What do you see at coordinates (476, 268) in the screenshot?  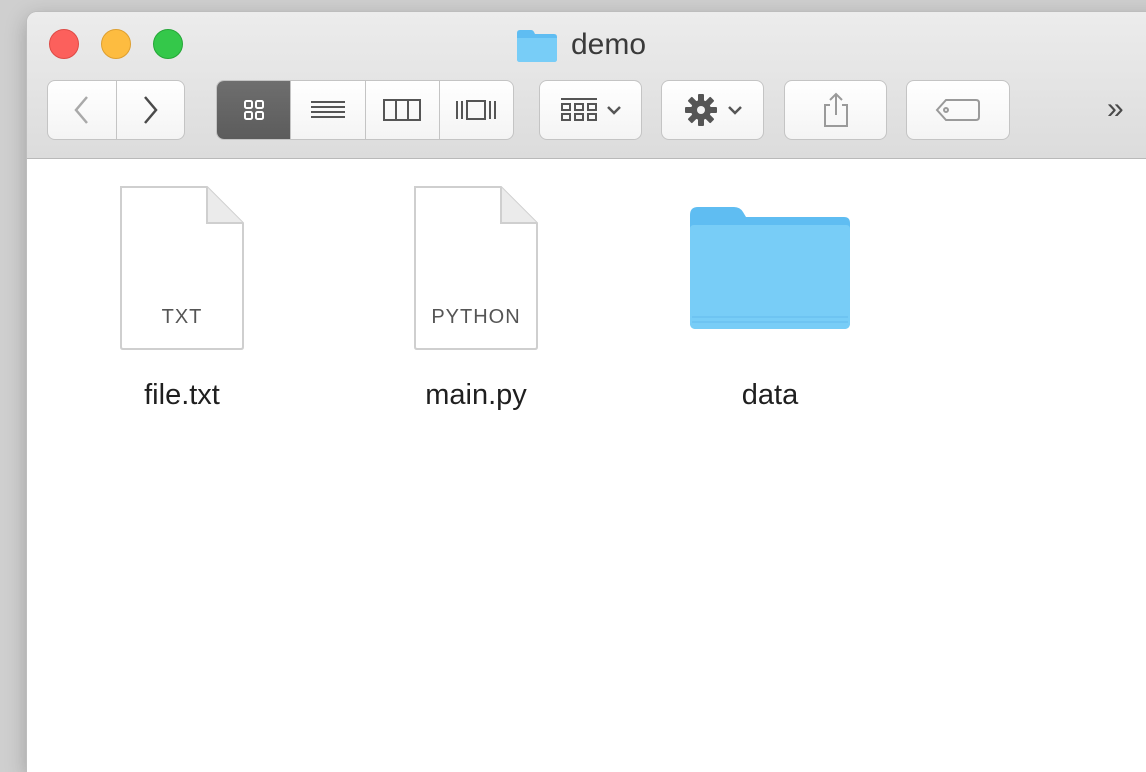 I see `file-icon-box: PYTHON` at bounding box center [476, 268].